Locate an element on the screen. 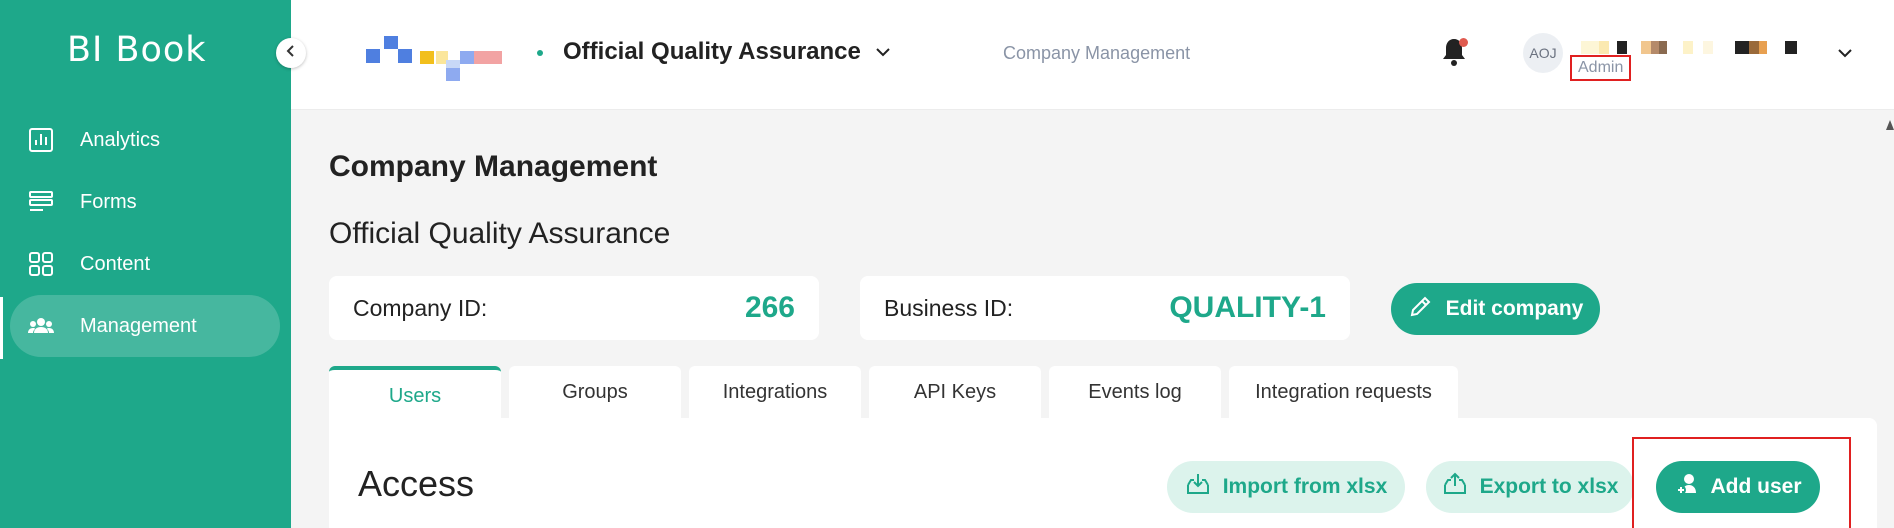 The height and width of the screenshot is (528, 1894). sidebar-nav: Analytics Forms Content Management is located at coordinates (145, 233).